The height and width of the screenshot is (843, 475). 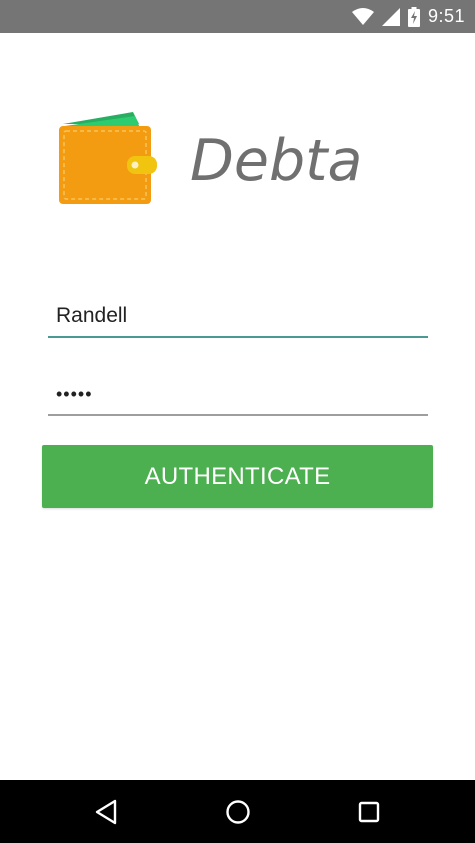 What do you see at coordinates (238, 415) in the screenshot?
I see `password-underline` at bounding box center [238, 415].